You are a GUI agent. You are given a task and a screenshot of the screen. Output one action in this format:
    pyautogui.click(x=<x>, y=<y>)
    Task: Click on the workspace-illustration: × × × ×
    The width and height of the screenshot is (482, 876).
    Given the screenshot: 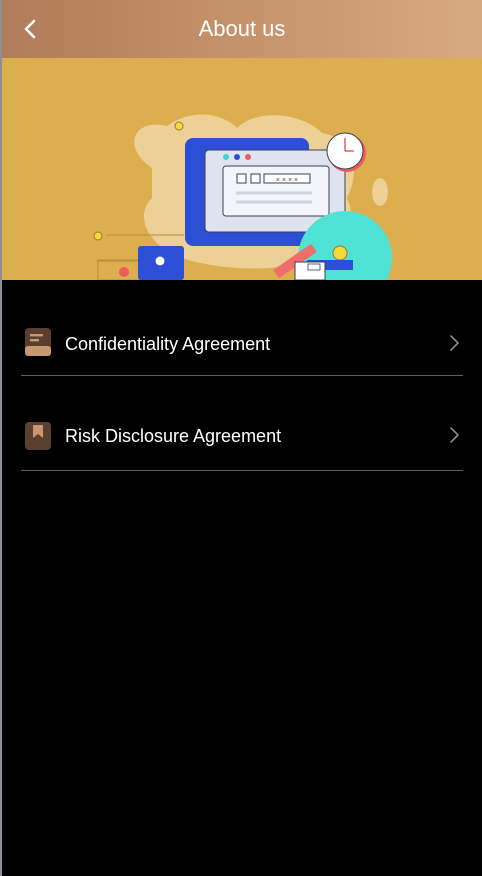 What is the action you would take?
    pyautogui.click(x=242, y=197)
    